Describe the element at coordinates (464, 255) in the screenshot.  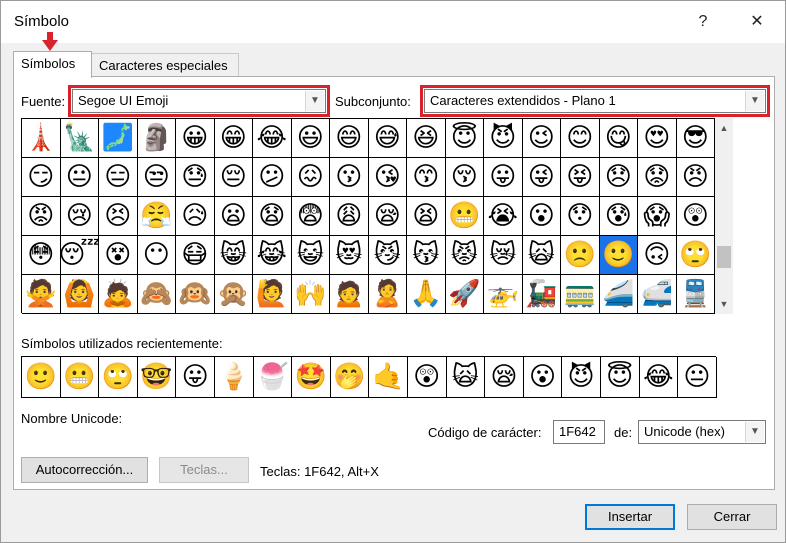
I see `symbol-cell: 😾` at that location.